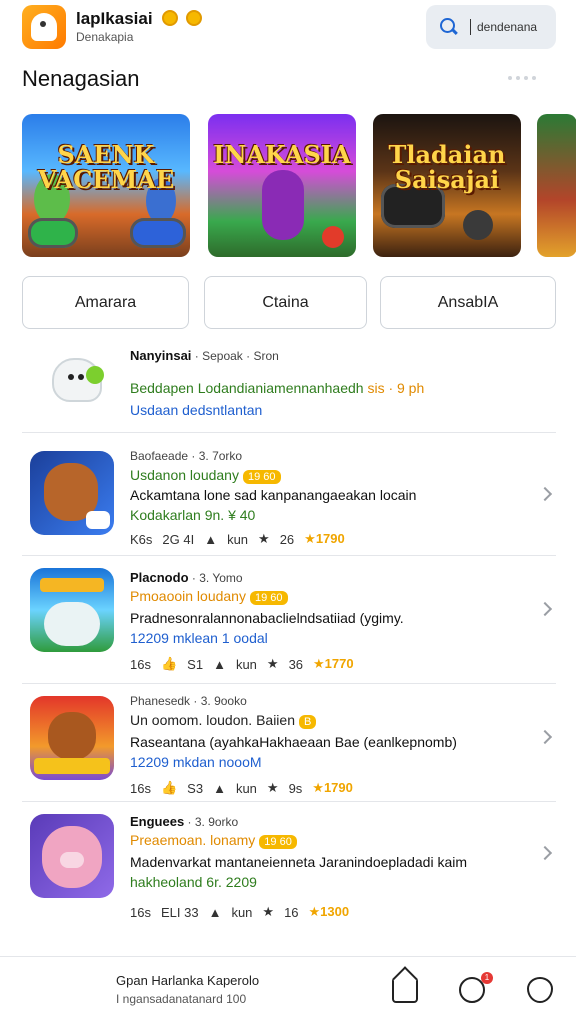 This screenshot has width=576, height=1024. I want to click on ghost-icon, so click(44, 27).